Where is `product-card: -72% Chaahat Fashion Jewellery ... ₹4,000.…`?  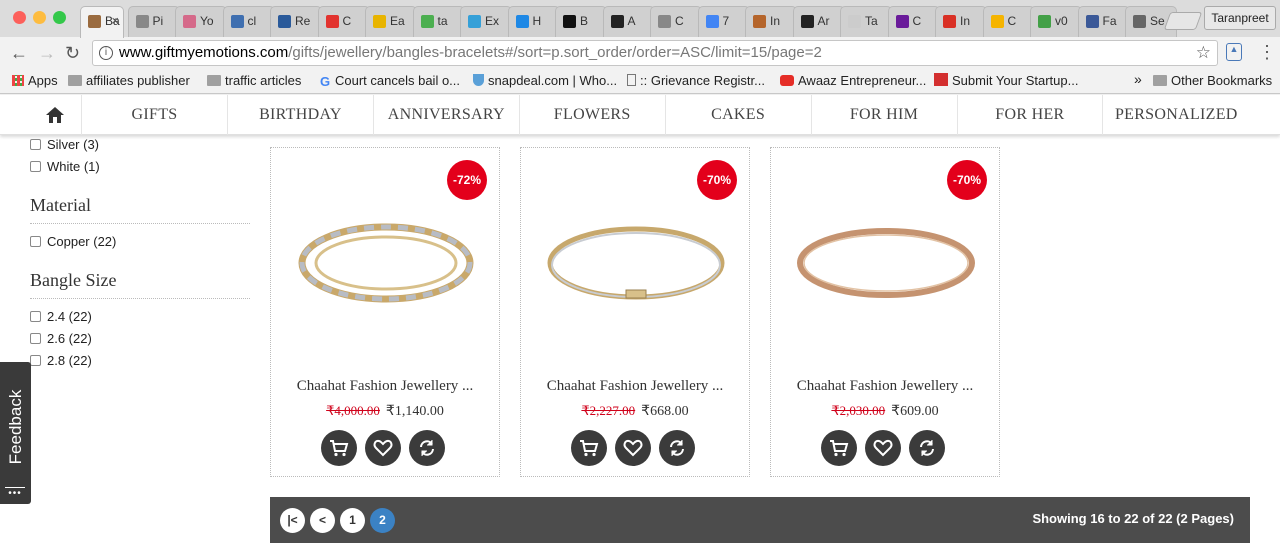
product-card: -72% Chaahat Fashion Jewellery ... ₹4,000.… is located at coordinates (385, 312).